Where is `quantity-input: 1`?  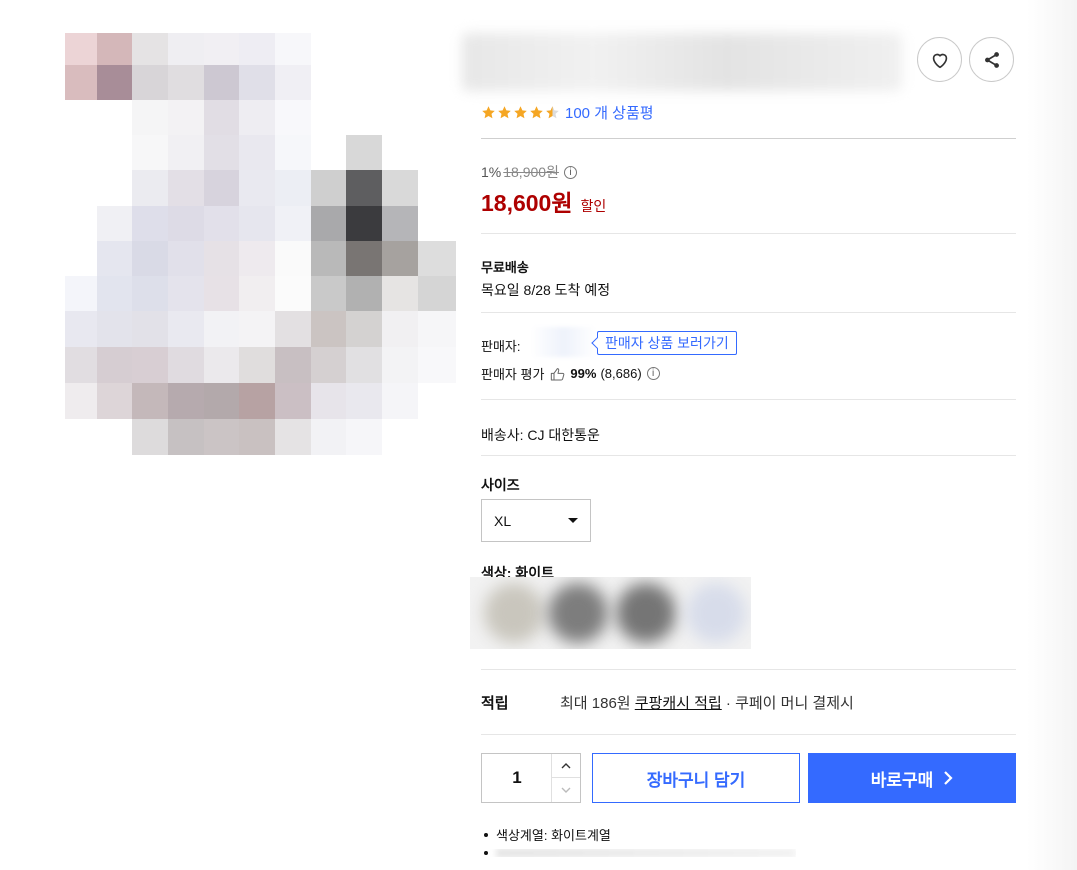
quantity-input: 1 is located at coordinates (517, 778).